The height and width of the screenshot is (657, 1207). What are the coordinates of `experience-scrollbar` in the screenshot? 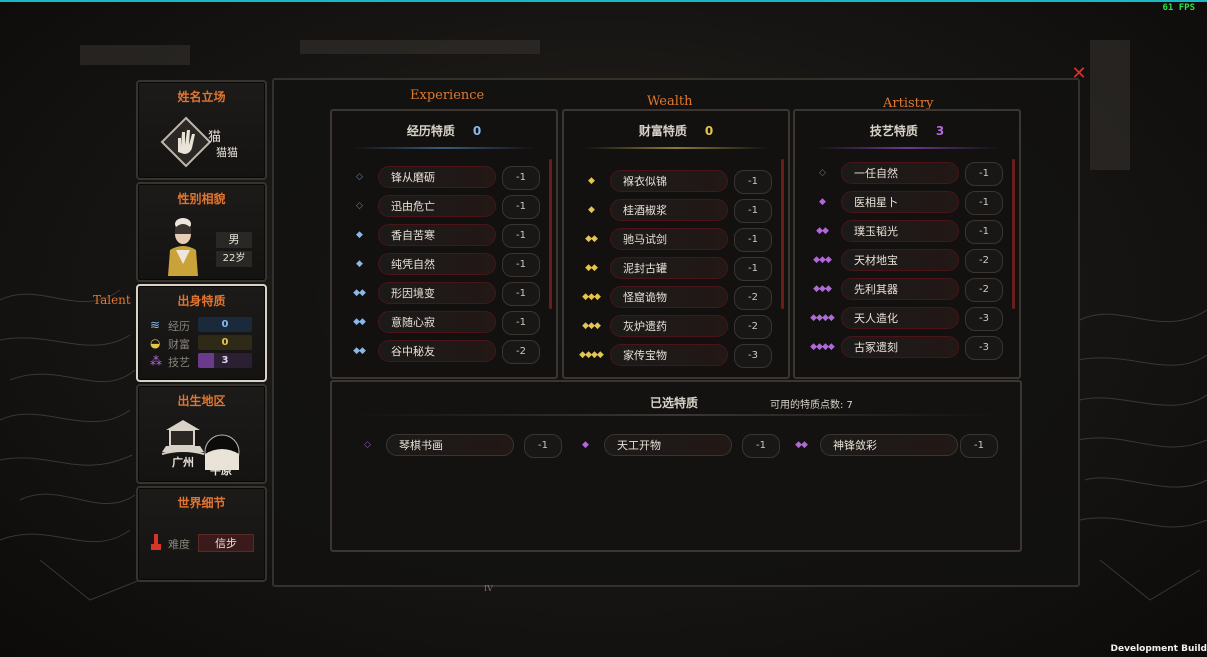 It's located at (550, 234).